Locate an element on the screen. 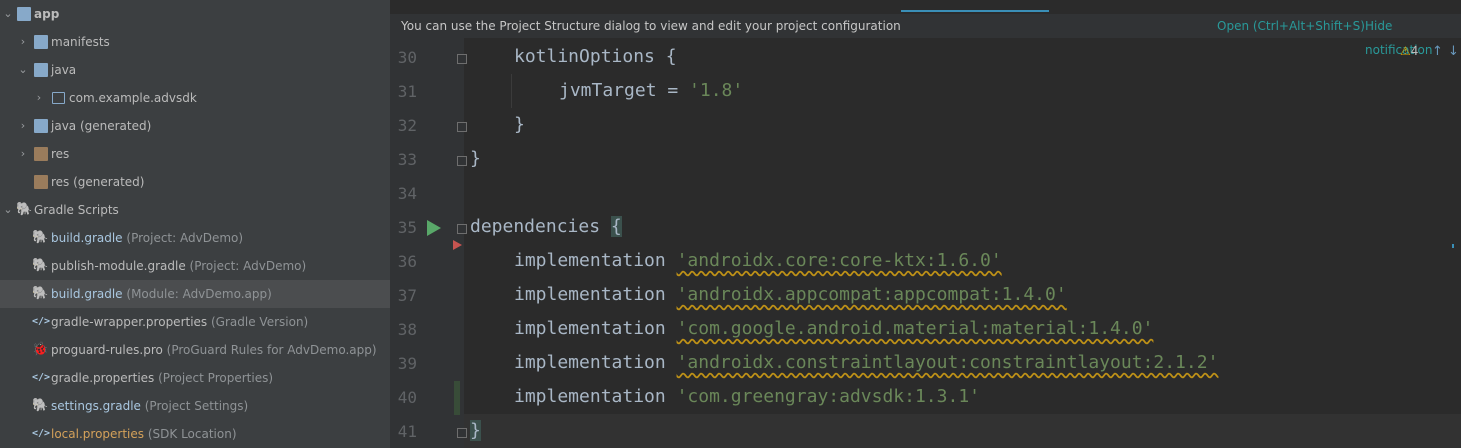 This screenshot has width=1461, height=448. tree-item-label: app is located at coordinates (47, 14).